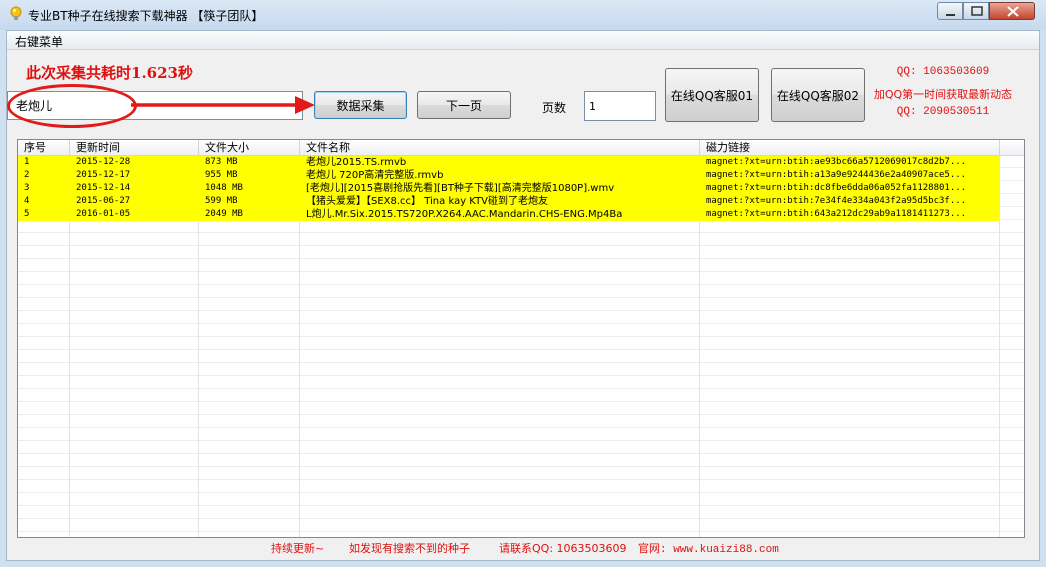 The width and height of the screenshot is (1046, 567). Describe the element at coordinates (950, 15) in the screenshot. I see `minimize-icon` at that location.